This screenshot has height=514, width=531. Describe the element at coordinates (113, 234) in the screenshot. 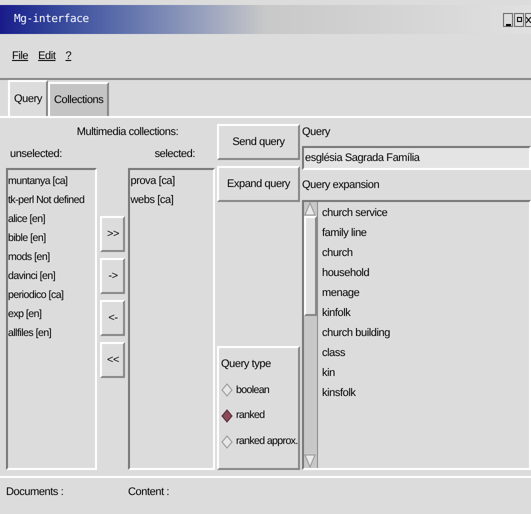

I see `move-button: >>` at that location.